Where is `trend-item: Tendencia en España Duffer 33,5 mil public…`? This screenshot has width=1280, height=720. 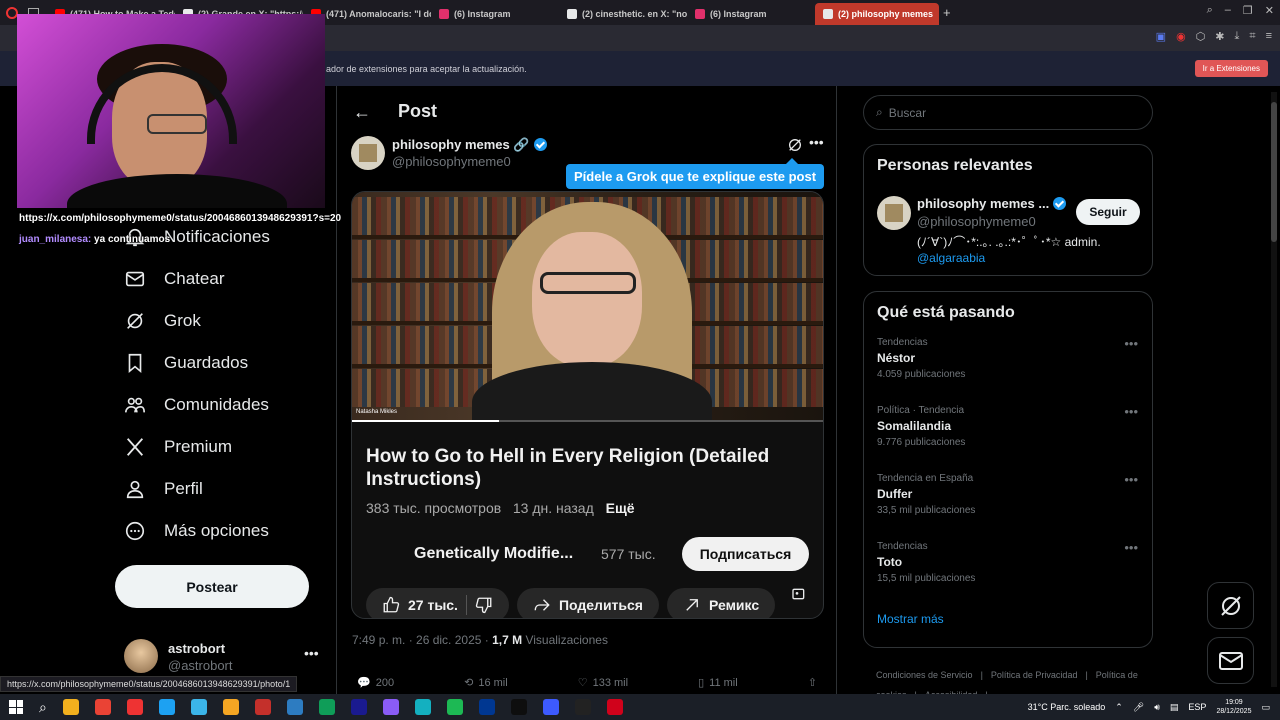 trend-item: Tendencia en España Duffer 33,5 mil public… is located at coordinates (1008, 504).